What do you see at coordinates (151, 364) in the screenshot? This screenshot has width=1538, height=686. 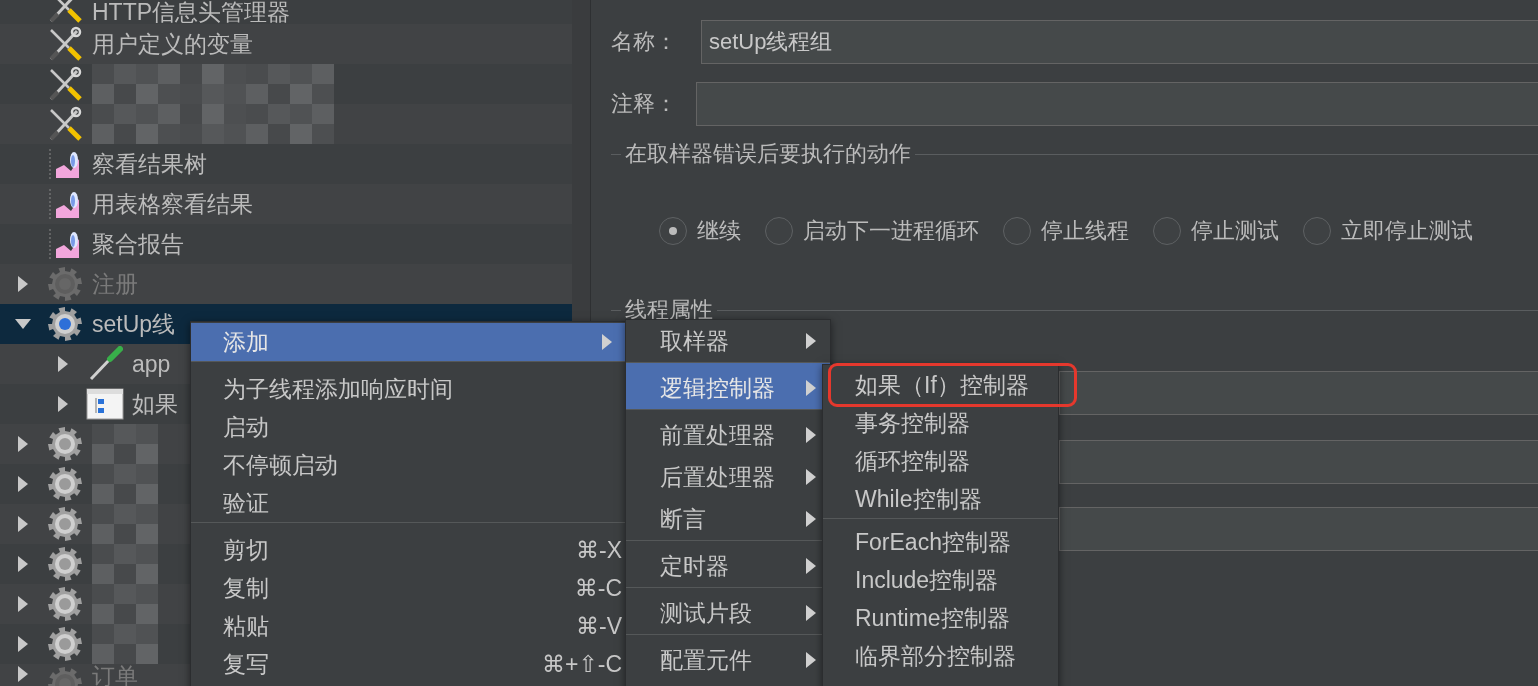 I see `tree-label: app` at bounding box center [151, 364].